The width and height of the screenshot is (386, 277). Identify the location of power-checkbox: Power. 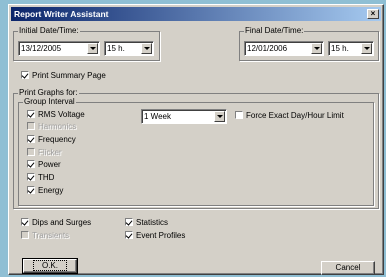
(44, 165).